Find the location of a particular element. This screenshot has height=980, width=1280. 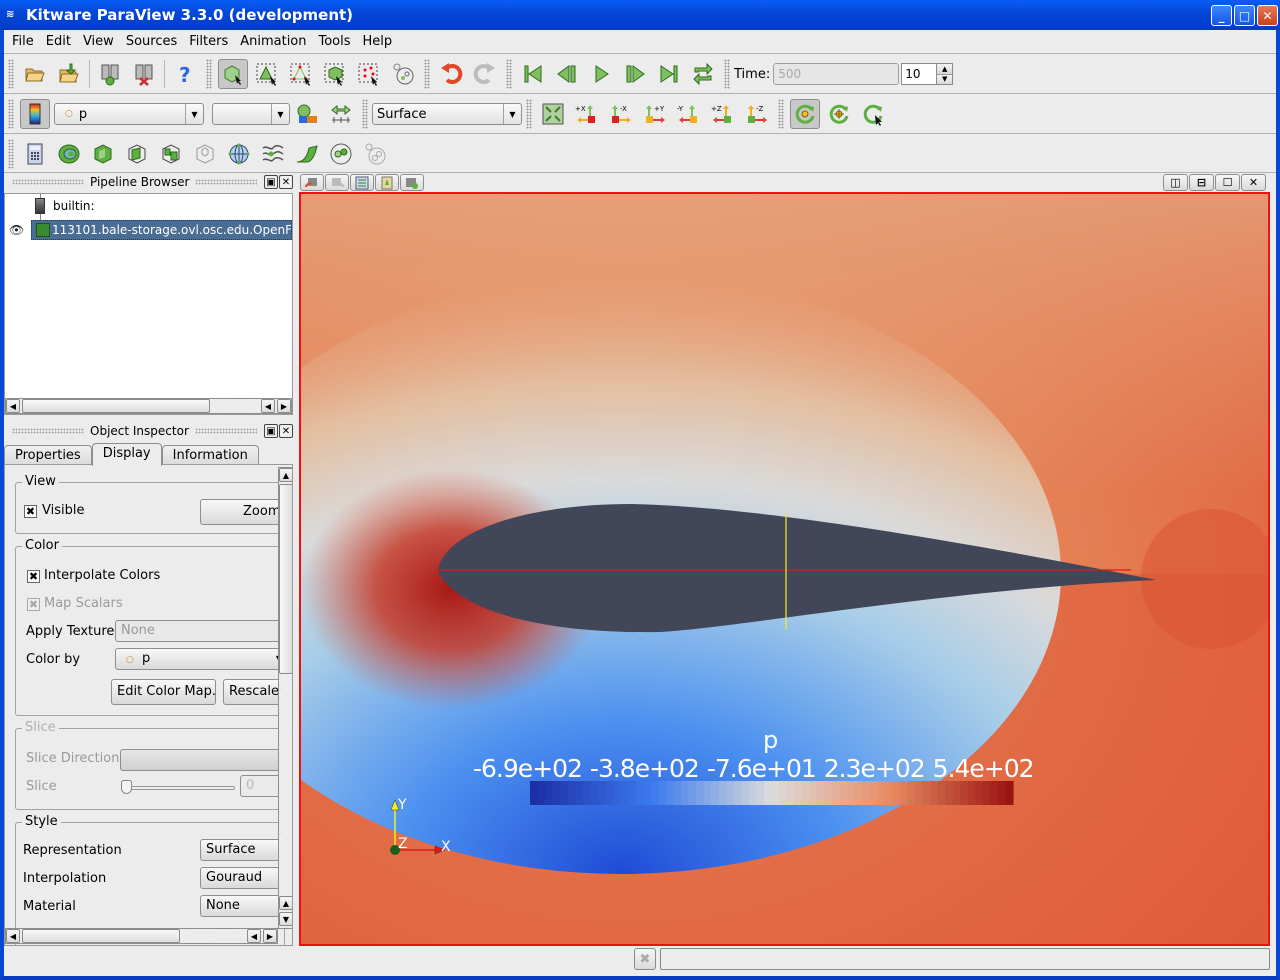

inspector-hscrollbar: ◀ ◀ ▶ is located at coordinates (141, 936).